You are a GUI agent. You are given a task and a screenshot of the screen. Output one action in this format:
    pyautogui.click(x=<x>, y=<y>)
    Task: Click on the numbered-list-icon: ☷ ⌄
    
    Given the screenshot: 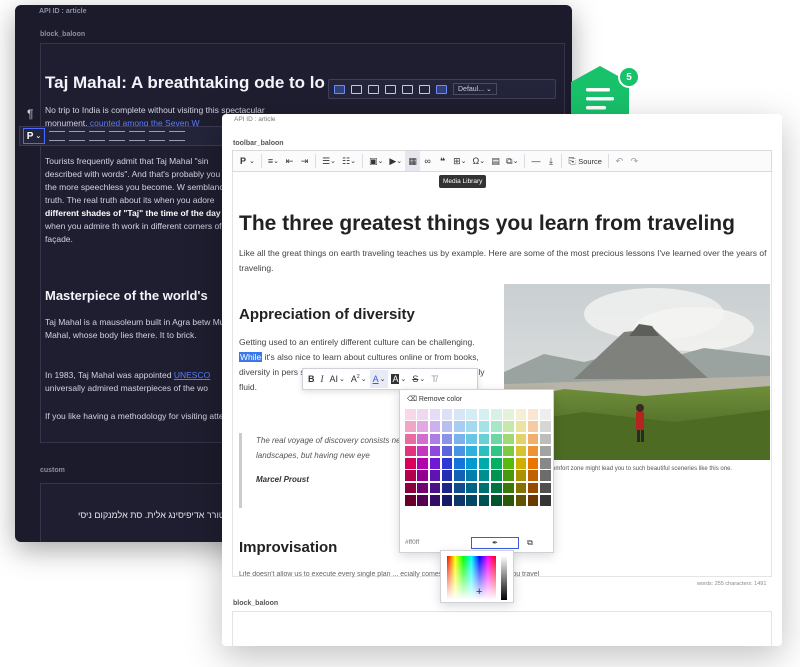 What is the action you would take?
    pyautogui.click(x=349, y=161)
    